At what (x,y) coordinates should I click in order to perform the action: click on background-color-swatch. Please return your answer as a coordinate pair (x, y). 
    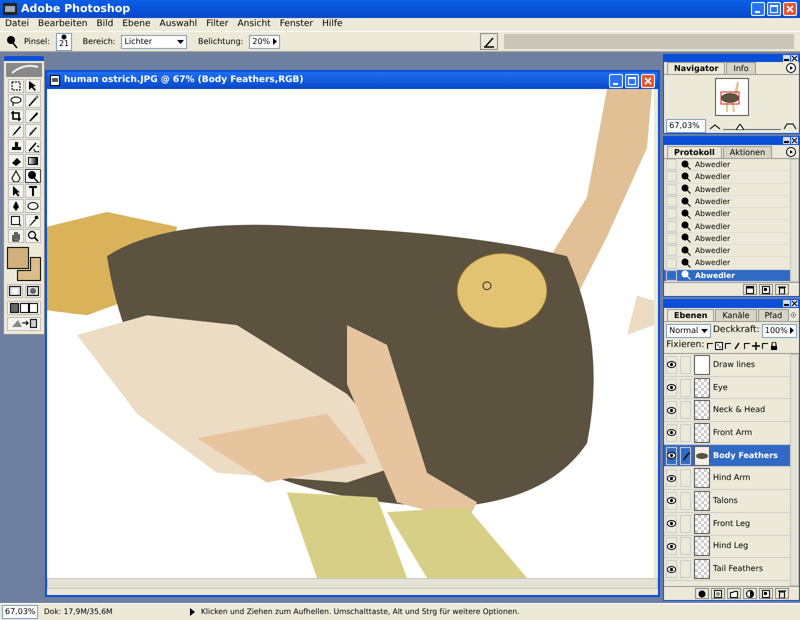
    Looking at the image, I should click on (29, 269).